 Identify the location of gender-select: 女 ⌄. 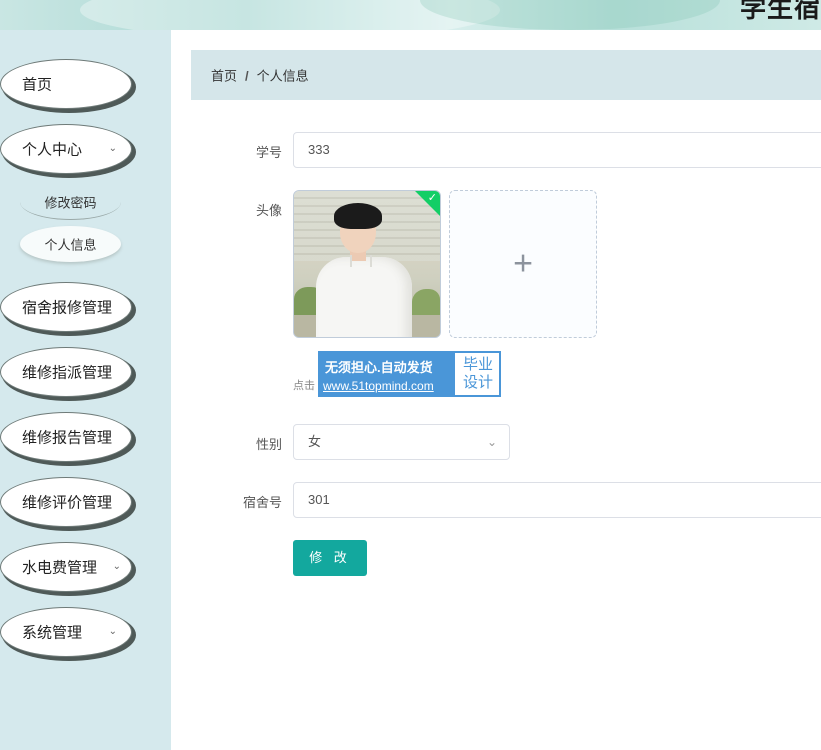
(401, 442).